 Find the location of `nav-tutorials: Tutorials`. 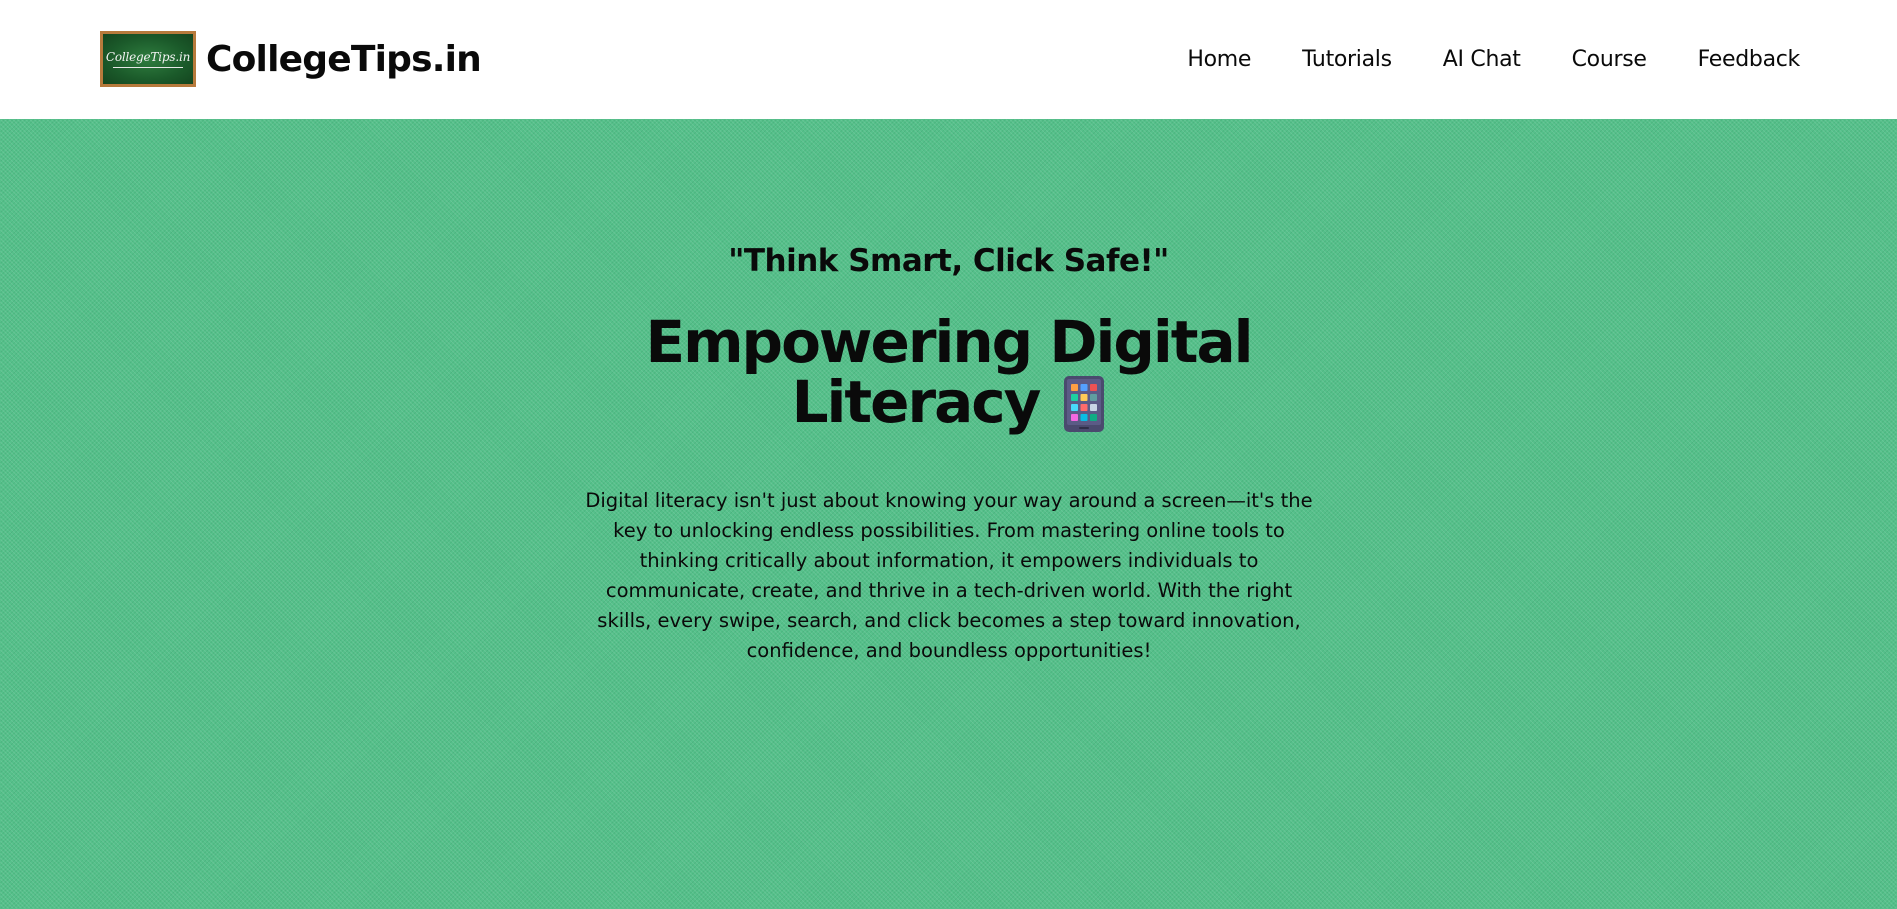

nav-tutorials: Tutorials is located at coordinates (1347, 59).